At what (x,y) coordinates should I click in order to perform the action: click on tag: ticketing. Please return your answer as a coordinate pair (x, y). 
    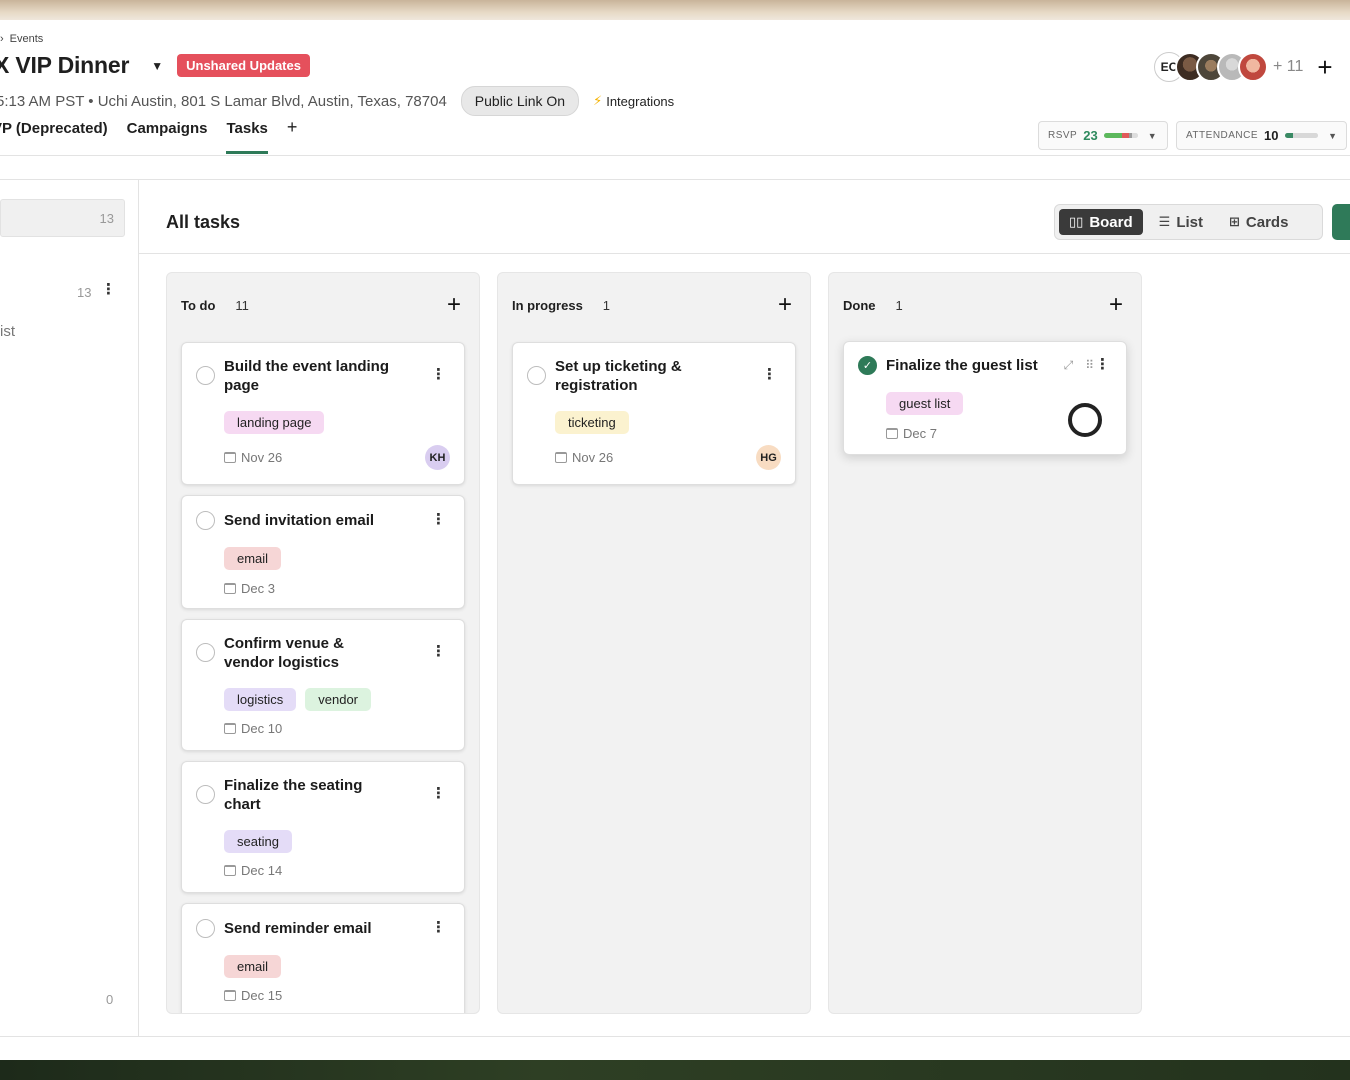
    Looking at the image, I should click on (592, 422).